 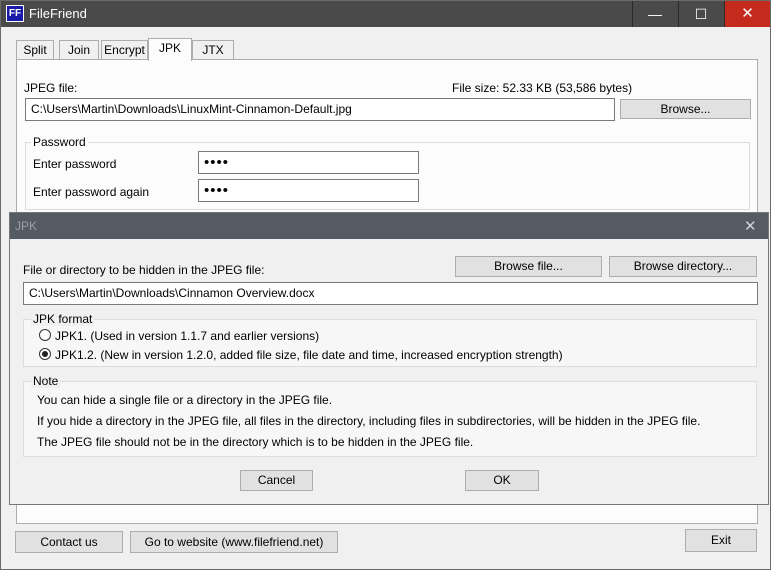 What do you see at coordinates (170, 49) in the screenshot?
I see `tab-jpk: JPK` at bounding box center [170, 49].